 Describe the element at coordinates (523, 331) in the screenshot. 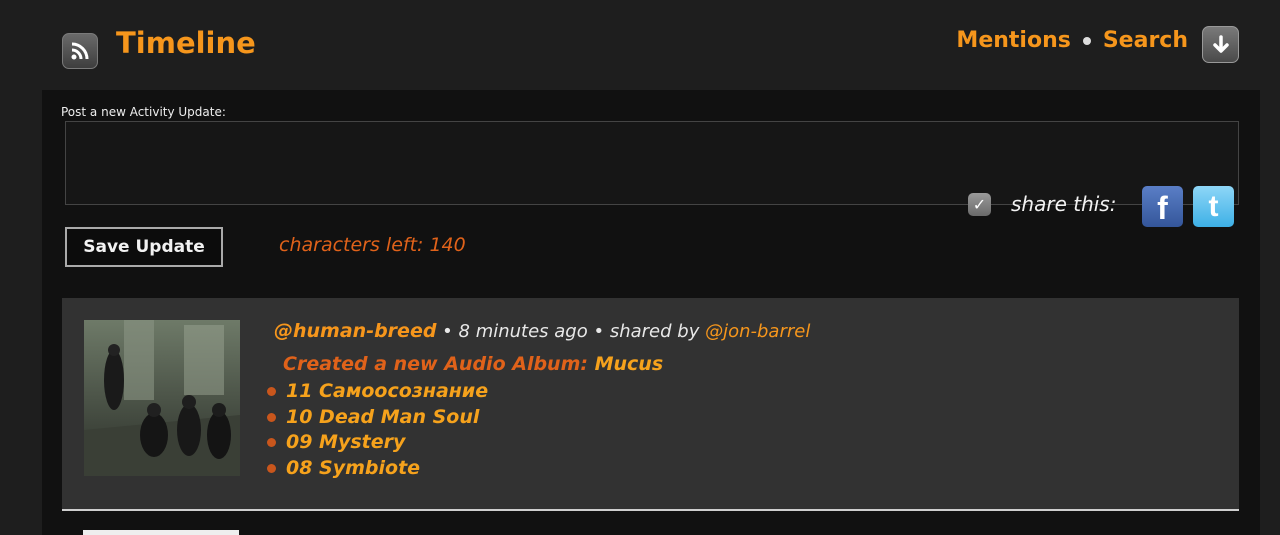

I see `activity-time: 8 minutes ago` at that location.